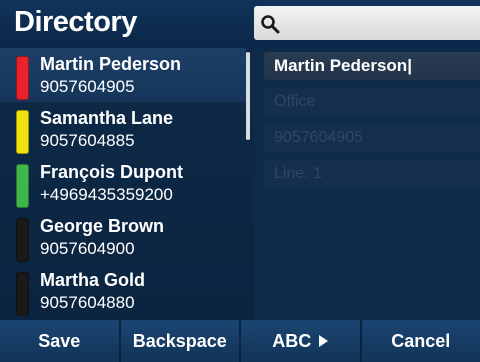  Describe the element at coordinates (93, 280) in the screenshot. I see `contact-name: Martha Gold` at that location.